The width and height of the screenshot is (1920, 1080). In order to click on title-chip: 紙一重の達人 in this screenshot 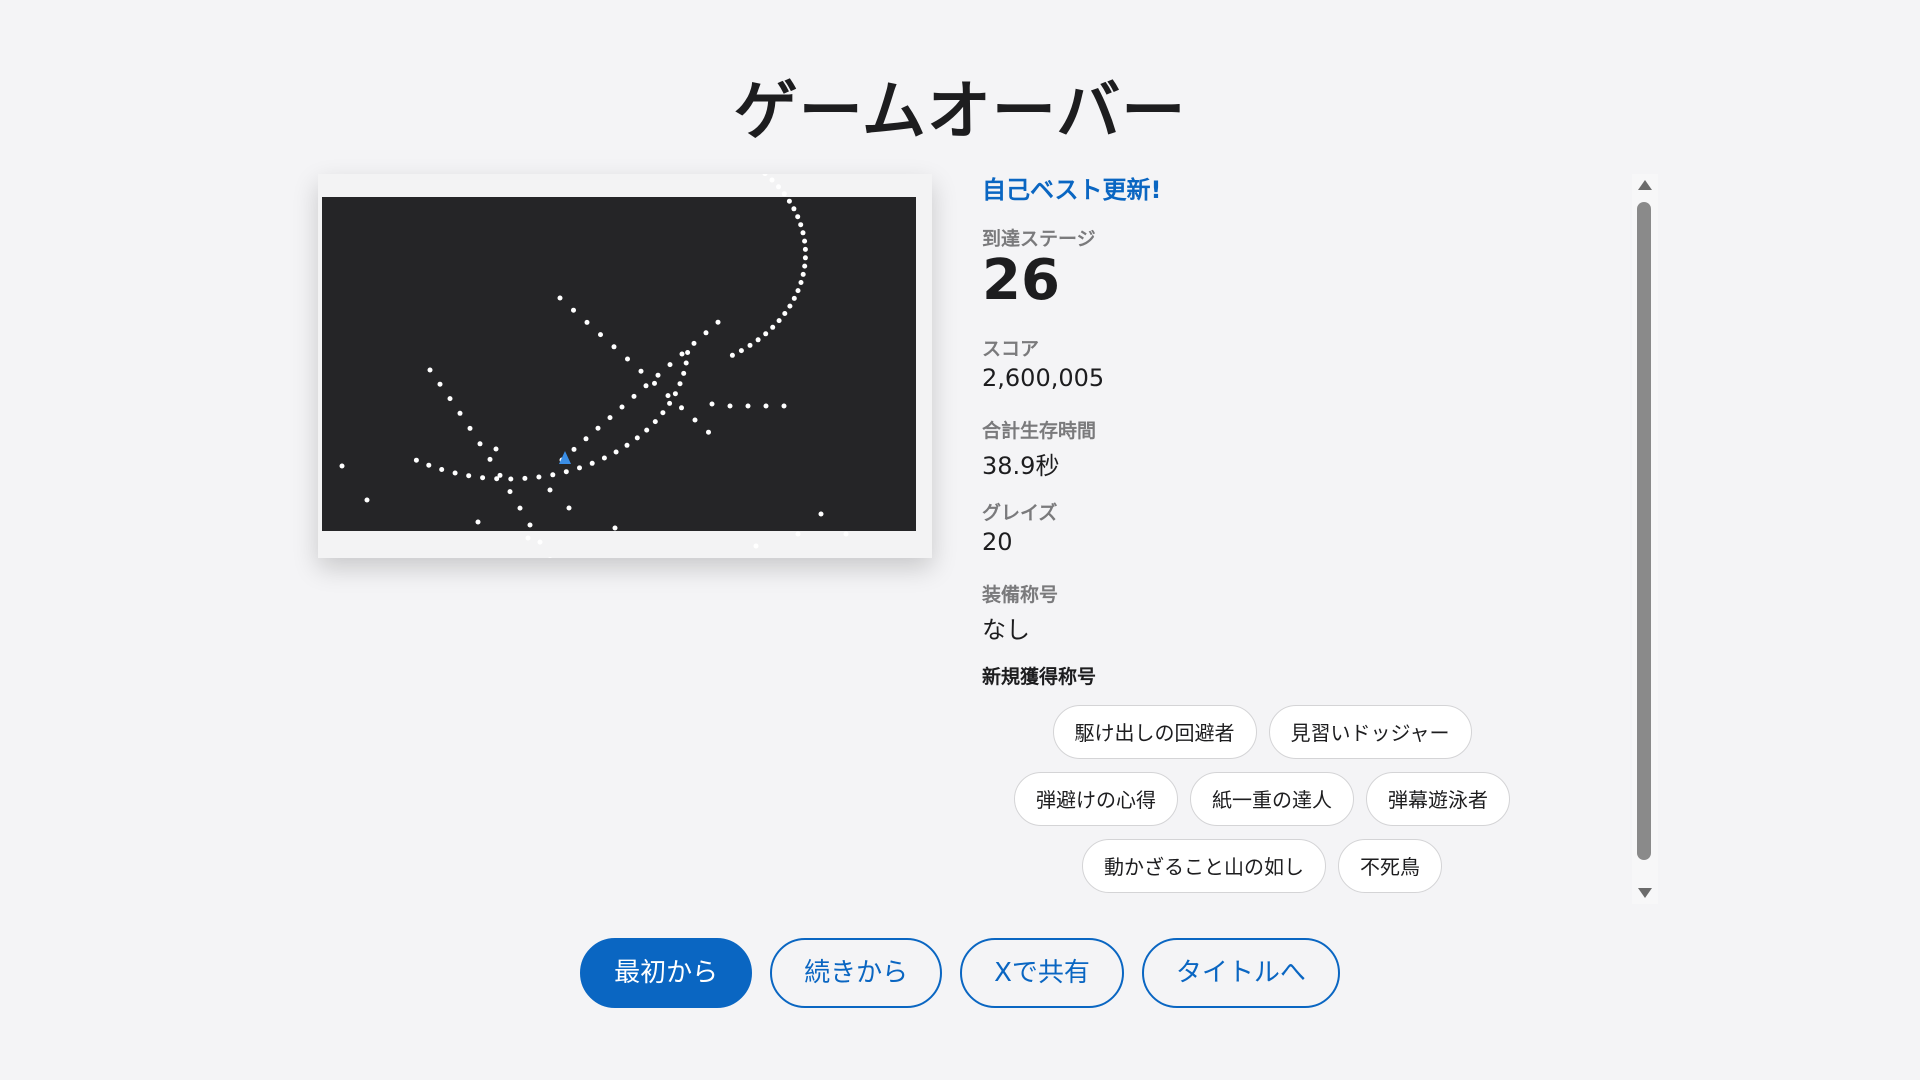, I will do `click(1272, 799)`.